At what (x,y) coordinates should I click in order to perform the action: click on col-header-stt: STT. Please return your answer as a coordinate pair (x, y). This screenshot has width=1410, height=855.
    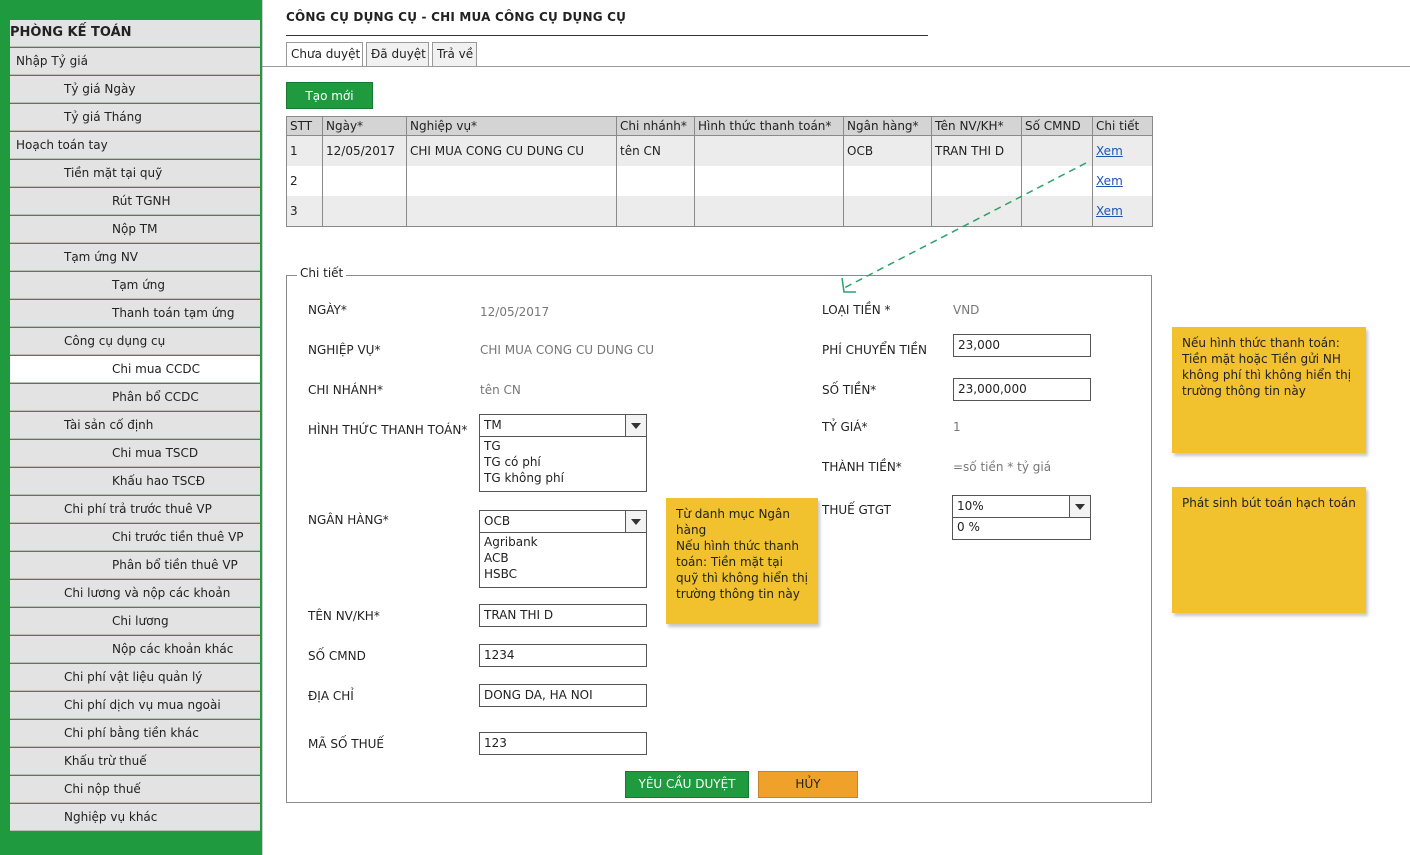
    Looking at the image, I should click on (304, 126).